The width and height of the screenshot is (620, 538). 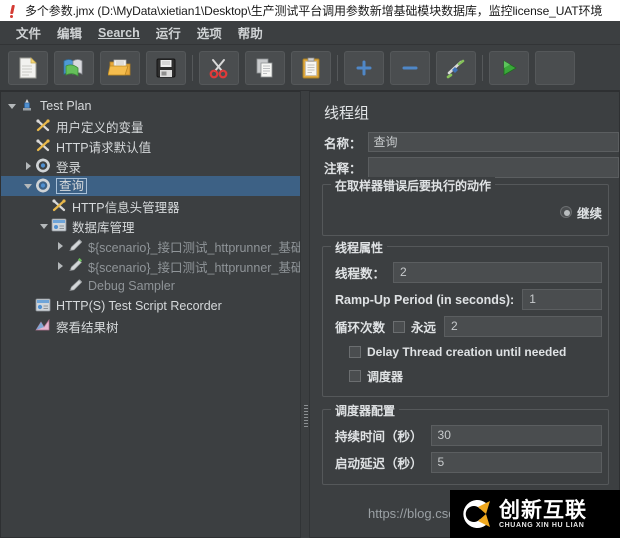 What do you see at coordinates (424, 328) in the screenshot?
I see `forever-label: 永远` at bounding box center [424, 328].